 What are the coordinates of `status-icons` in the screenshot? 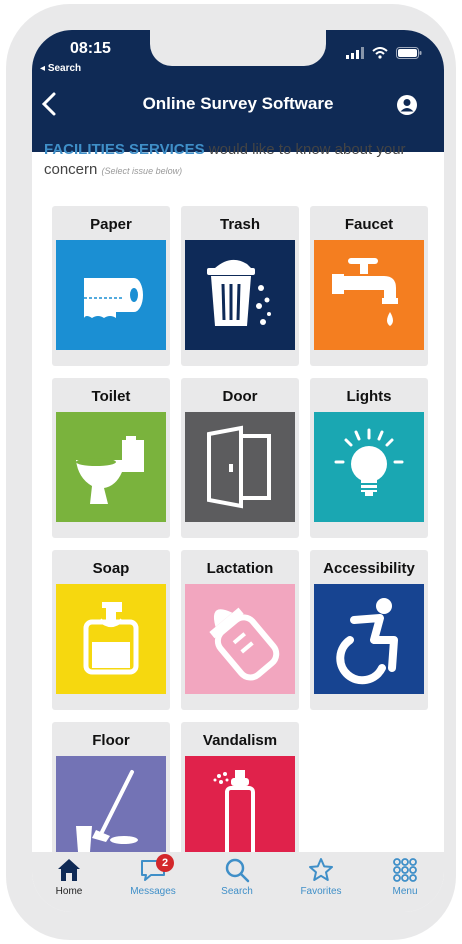 It's located at (384, 53).